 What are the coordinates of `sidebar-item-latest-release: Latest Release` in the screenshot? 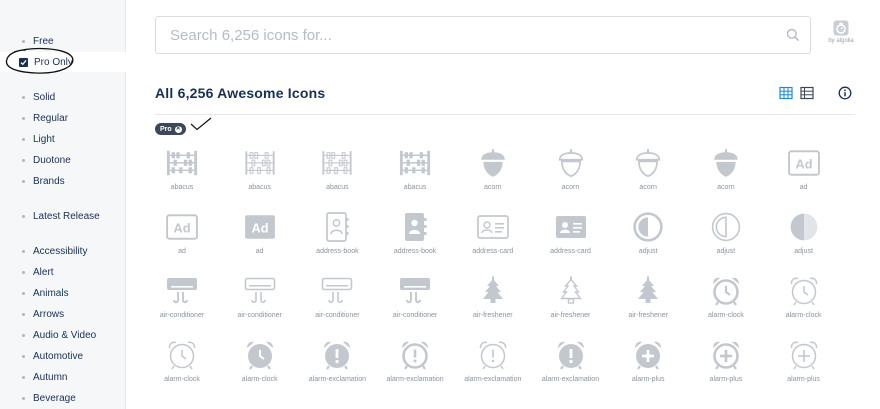 It's located at (63, 216).